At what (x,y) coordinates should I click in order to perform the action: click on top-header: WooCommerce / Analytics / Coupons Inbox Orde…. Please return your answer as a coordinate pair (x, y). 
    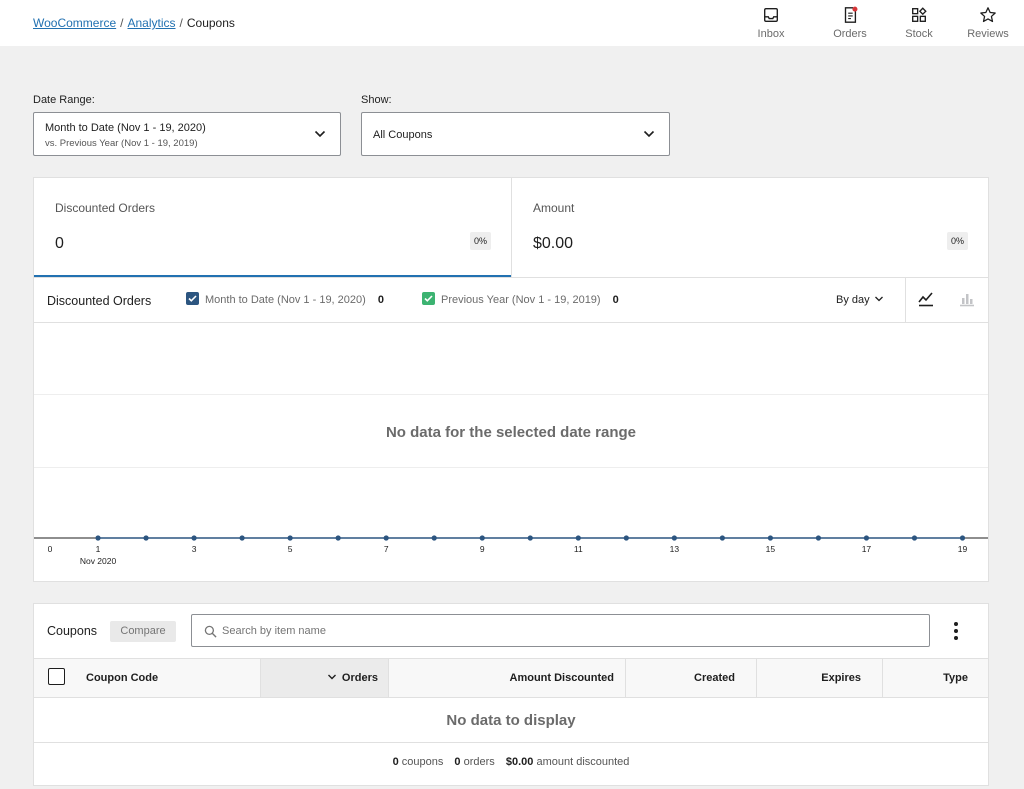
    Looking at the image, I should click on (512, 23).